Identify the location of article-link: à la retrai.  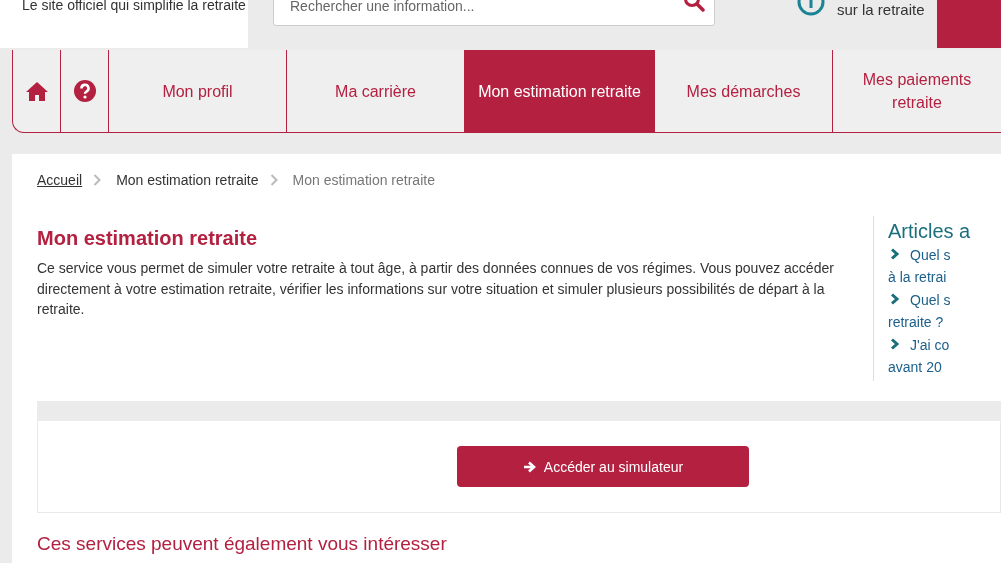
(917, 277).